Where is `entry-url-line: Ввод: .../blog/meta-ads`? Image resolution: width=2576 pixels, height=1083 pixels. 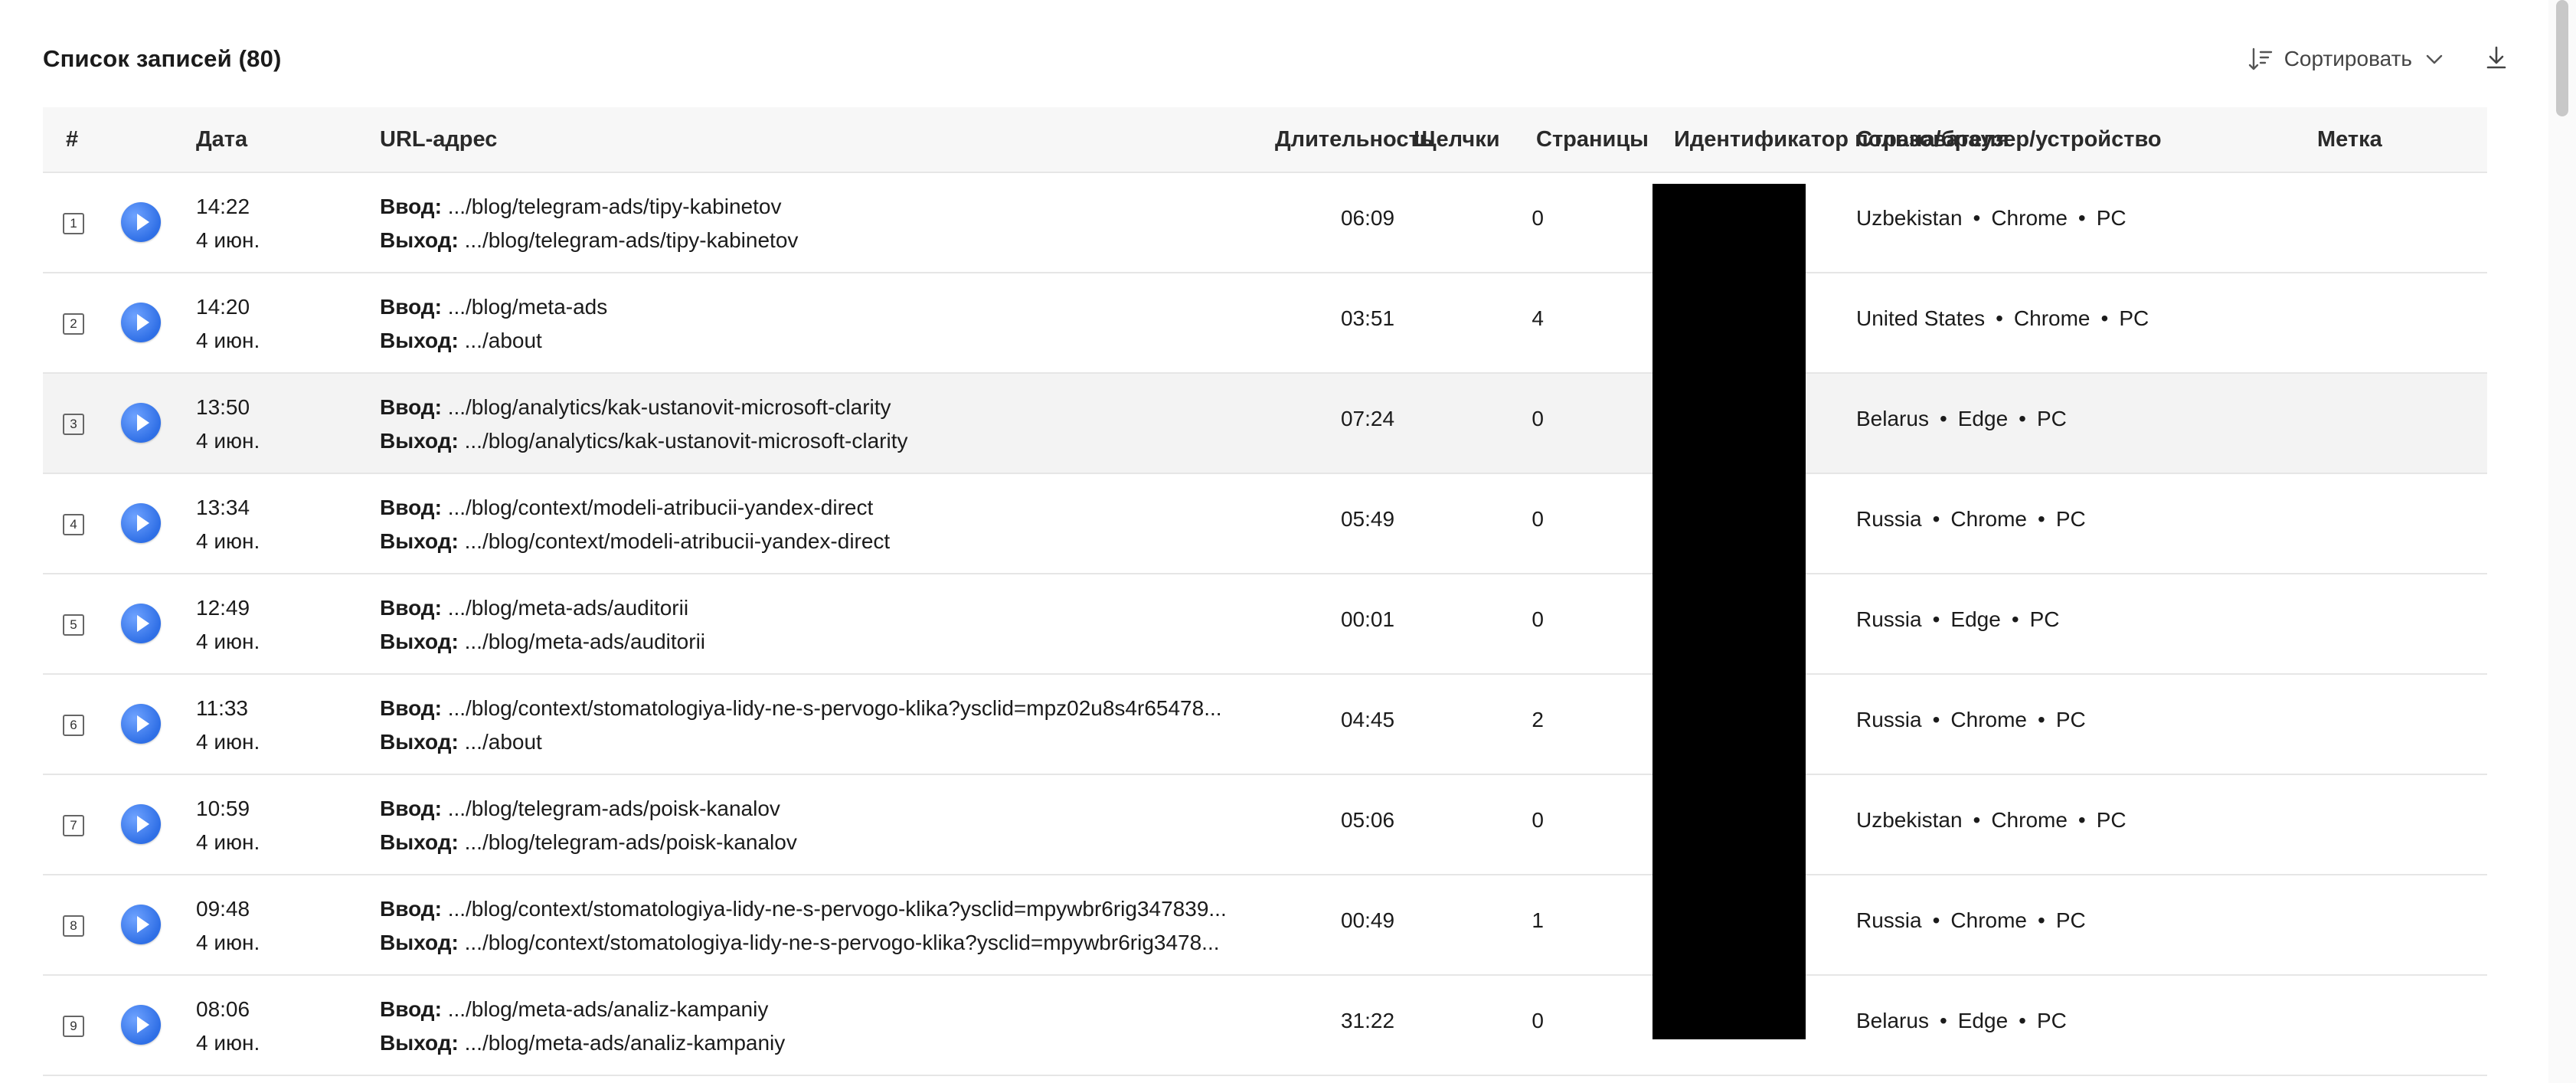
entry-url-line: Ввод: .../blog/meta-ads is located at coordinates (831, 307).